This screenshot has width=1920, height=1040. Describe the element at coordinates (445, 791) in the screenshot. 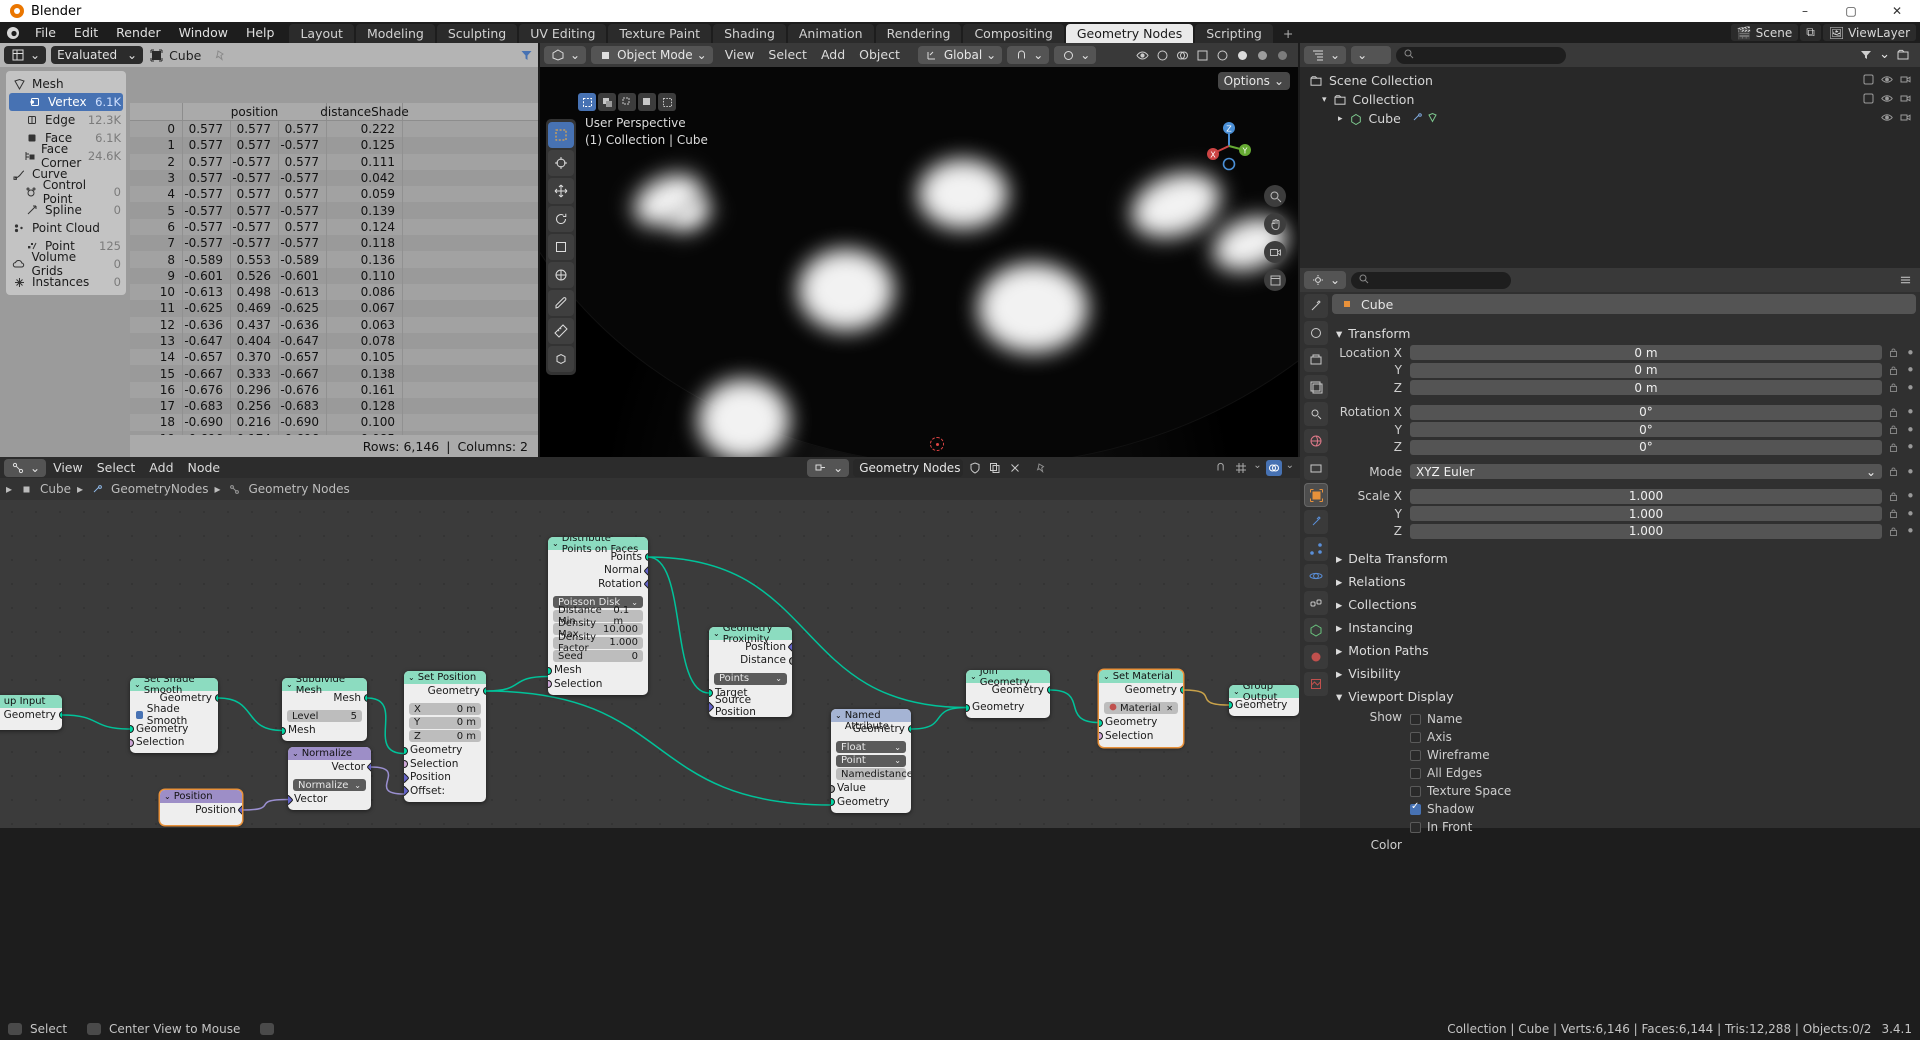

I see `node-input-socket-row: Offset:` at that location.